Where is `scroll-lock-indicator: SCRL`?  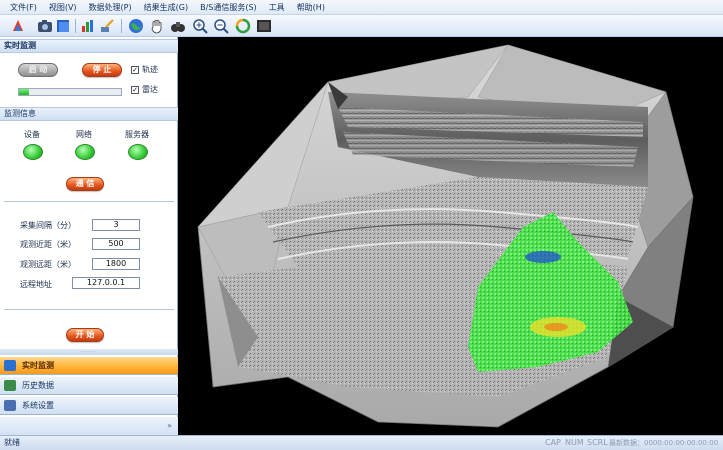
scroll-lock-indicator: SCRL is located at coordinates (597, 442).